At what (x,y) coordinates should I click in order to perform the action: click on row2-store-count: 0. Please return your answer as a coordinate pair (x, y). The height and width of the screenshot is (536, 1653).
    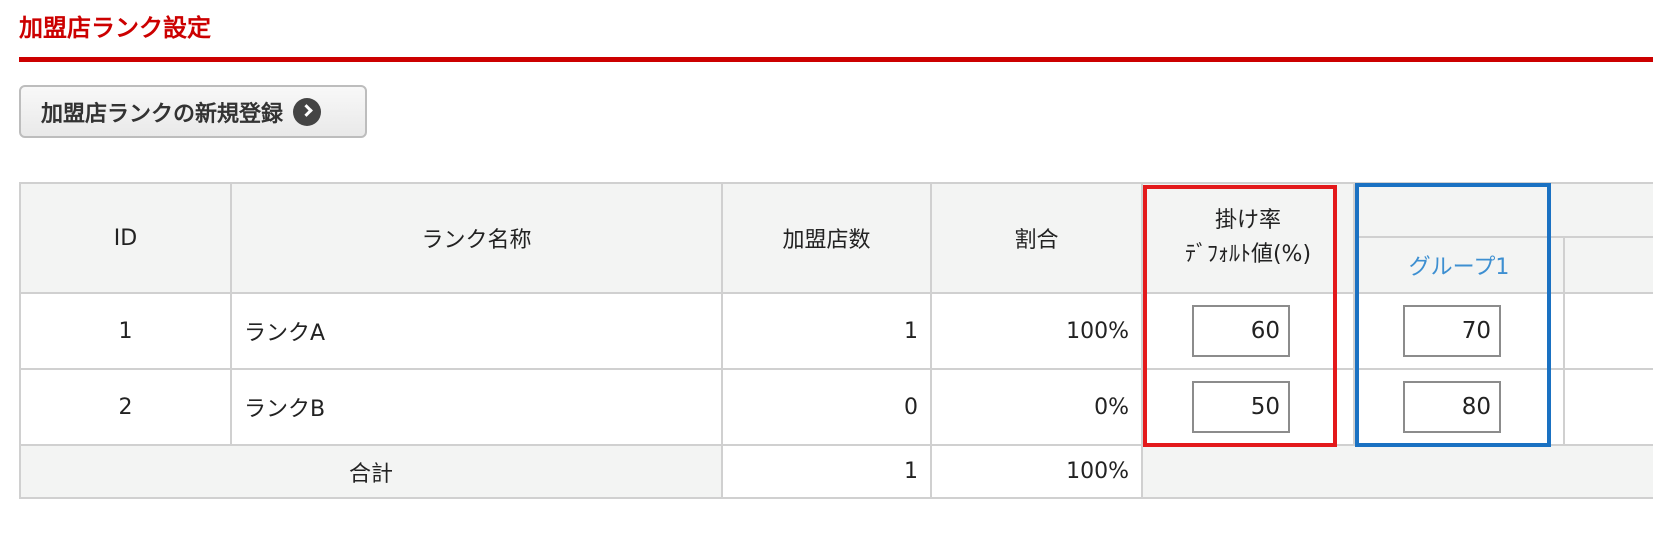
    Looking at the image, I should click on (826, 407).